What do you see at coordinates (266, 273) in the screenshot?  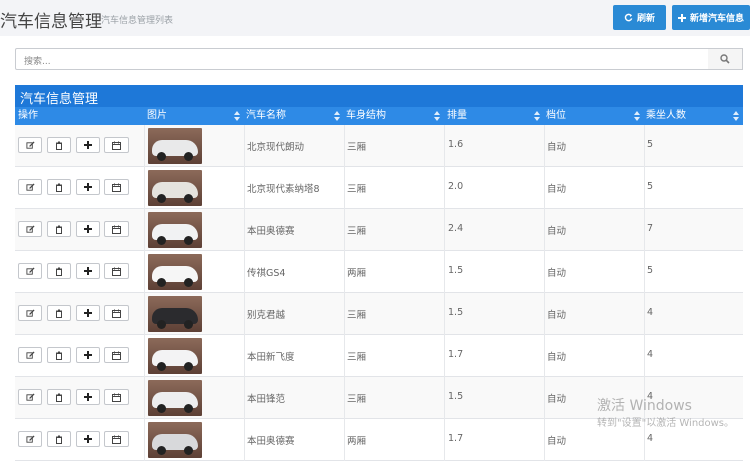 I see `car-name: 传祺GS4` at bounding box center [266, 273].